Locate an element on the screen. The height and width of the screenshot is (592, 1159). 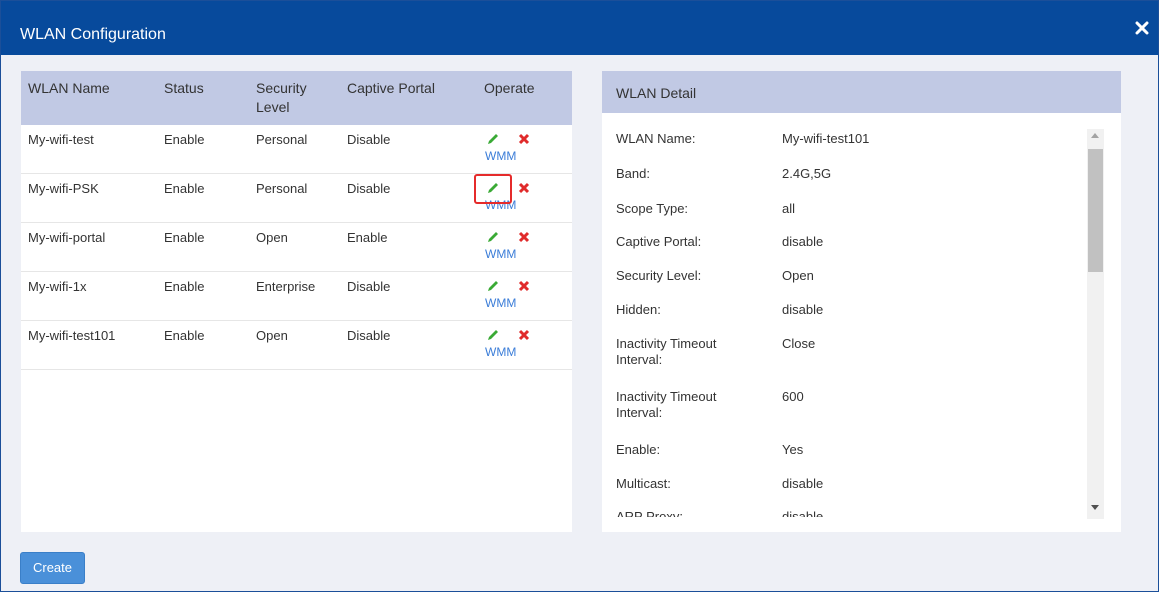
cell-wlan-name: My-wifi-1x is located at coordinates (57, 286).